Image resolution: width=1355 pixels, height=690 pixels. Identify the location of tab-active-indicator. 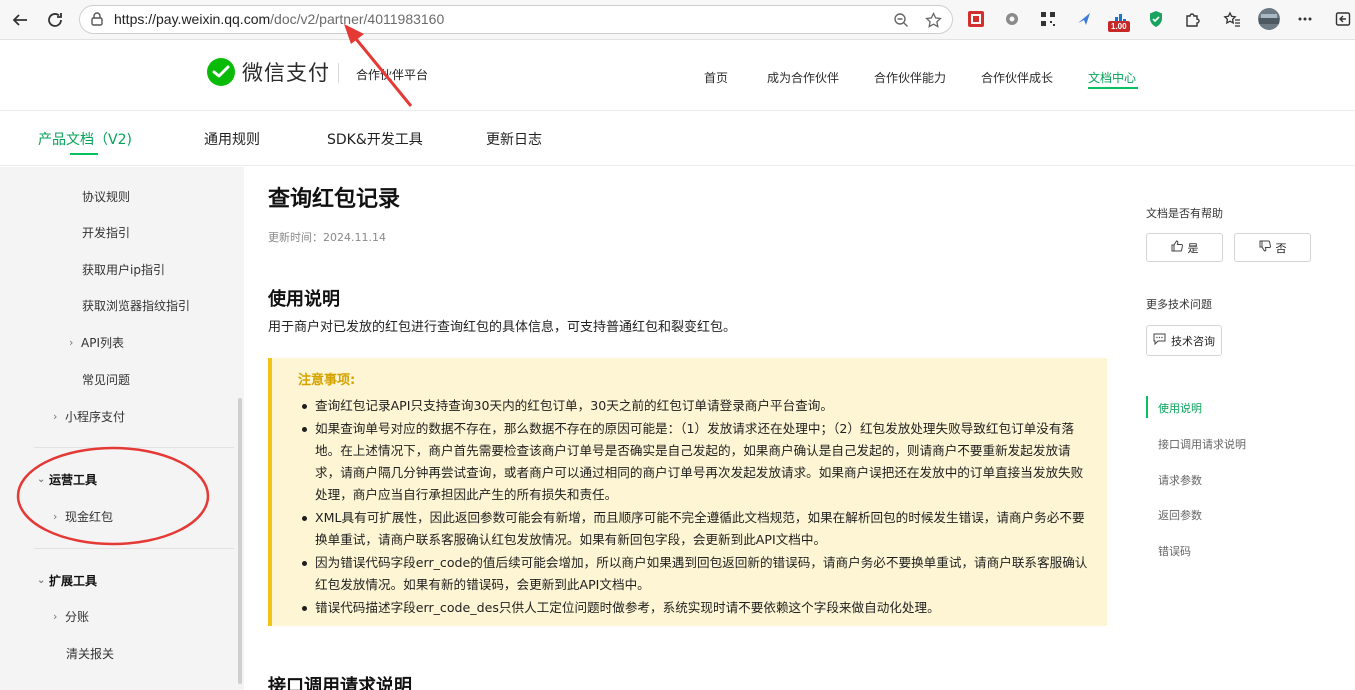
(84, 154).